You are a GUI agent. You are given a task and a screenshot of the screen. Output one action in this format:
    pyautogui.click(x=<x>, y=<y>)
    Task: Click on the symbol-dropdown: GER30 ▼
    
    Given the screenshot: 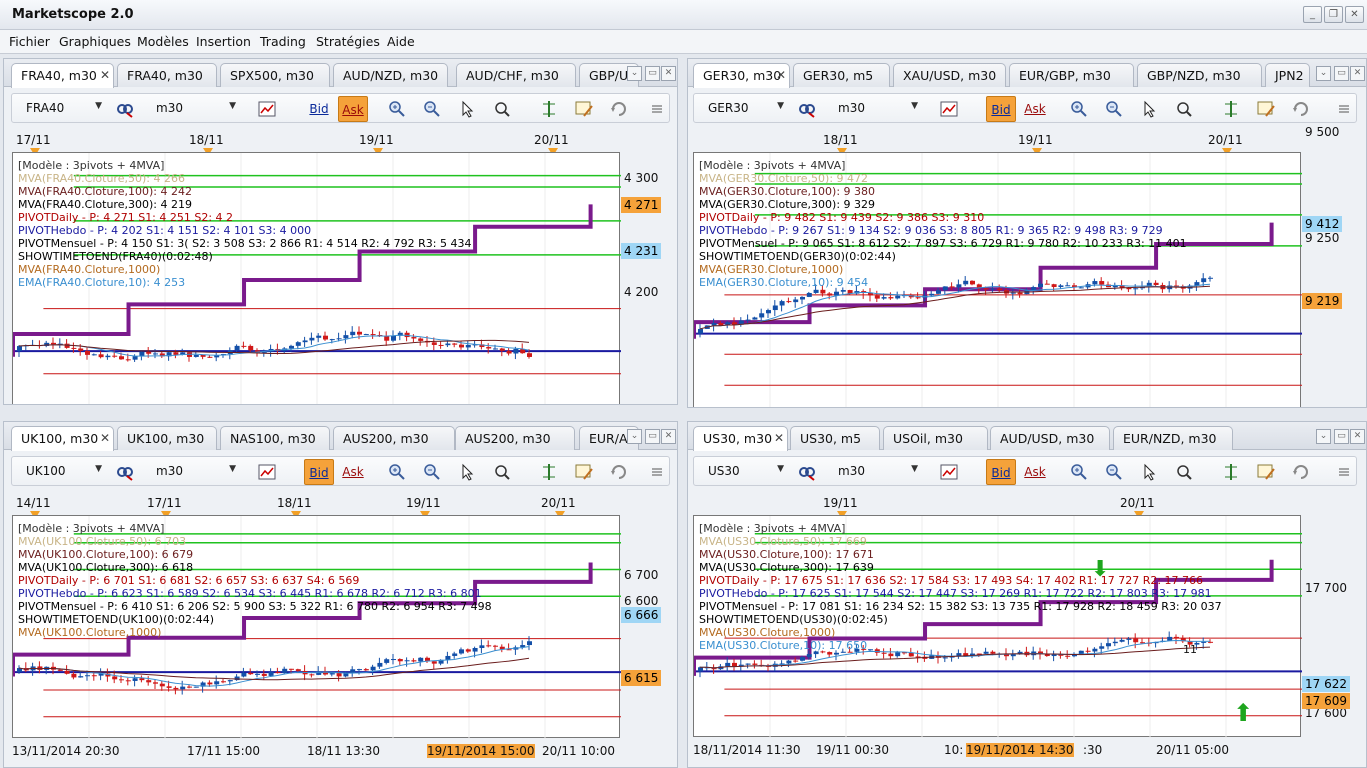 What is the action you would take?
    pyautogui.click(x=747, y=109)
    